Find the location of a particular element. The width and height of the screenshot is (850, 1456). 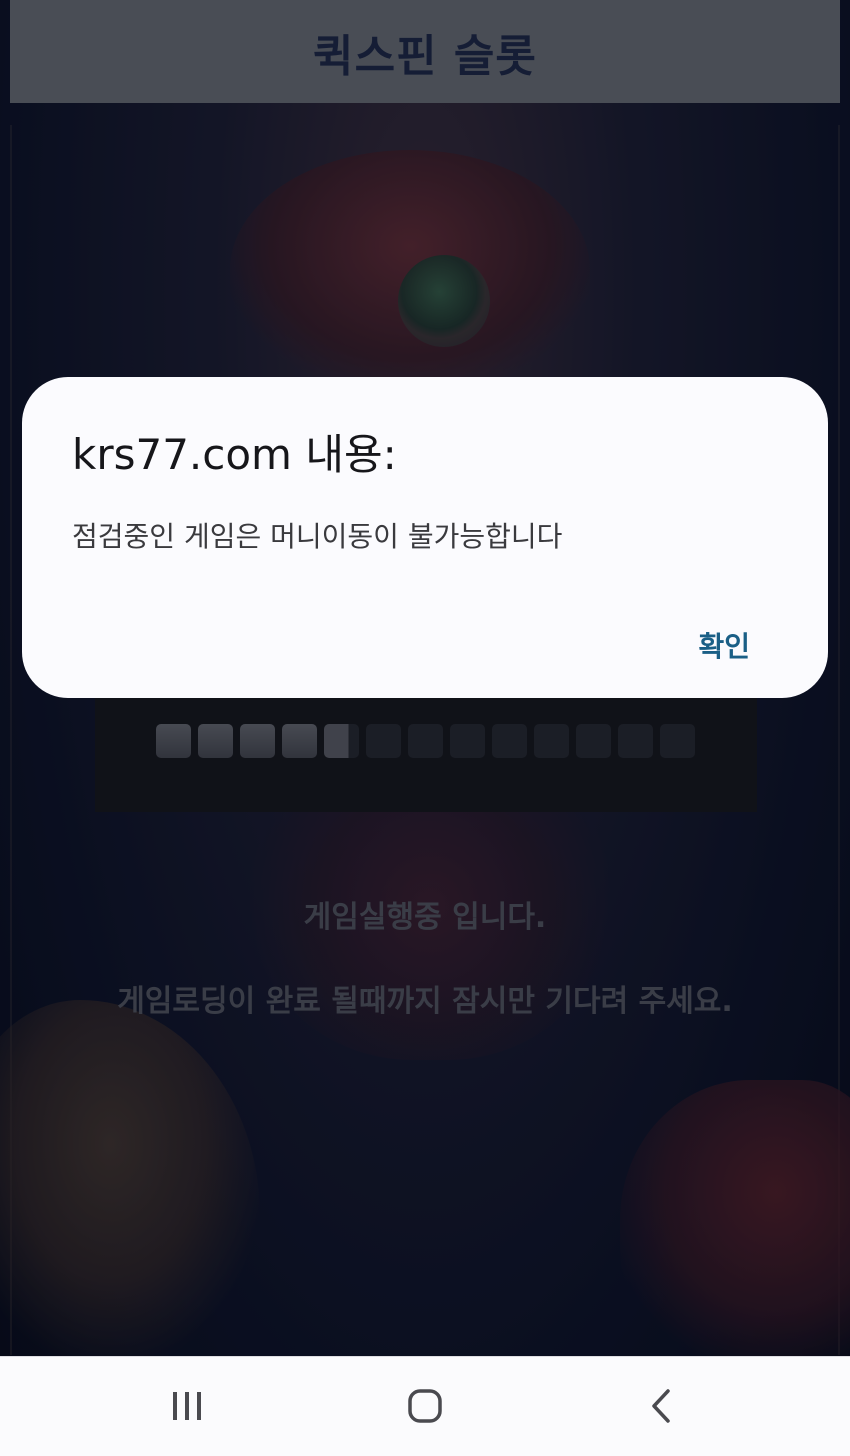

home-icon is located at coordinates (425, 1406).